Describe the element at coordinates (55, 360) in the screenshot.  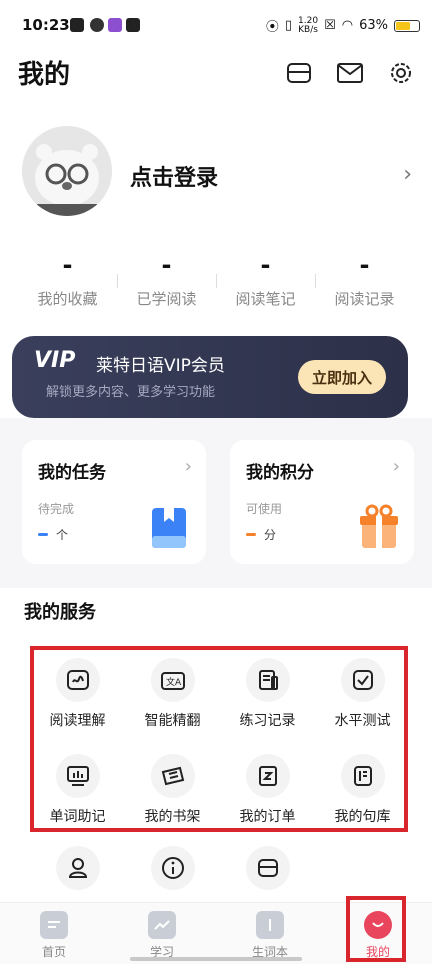
I see `vip-logo: VIP` at that location.